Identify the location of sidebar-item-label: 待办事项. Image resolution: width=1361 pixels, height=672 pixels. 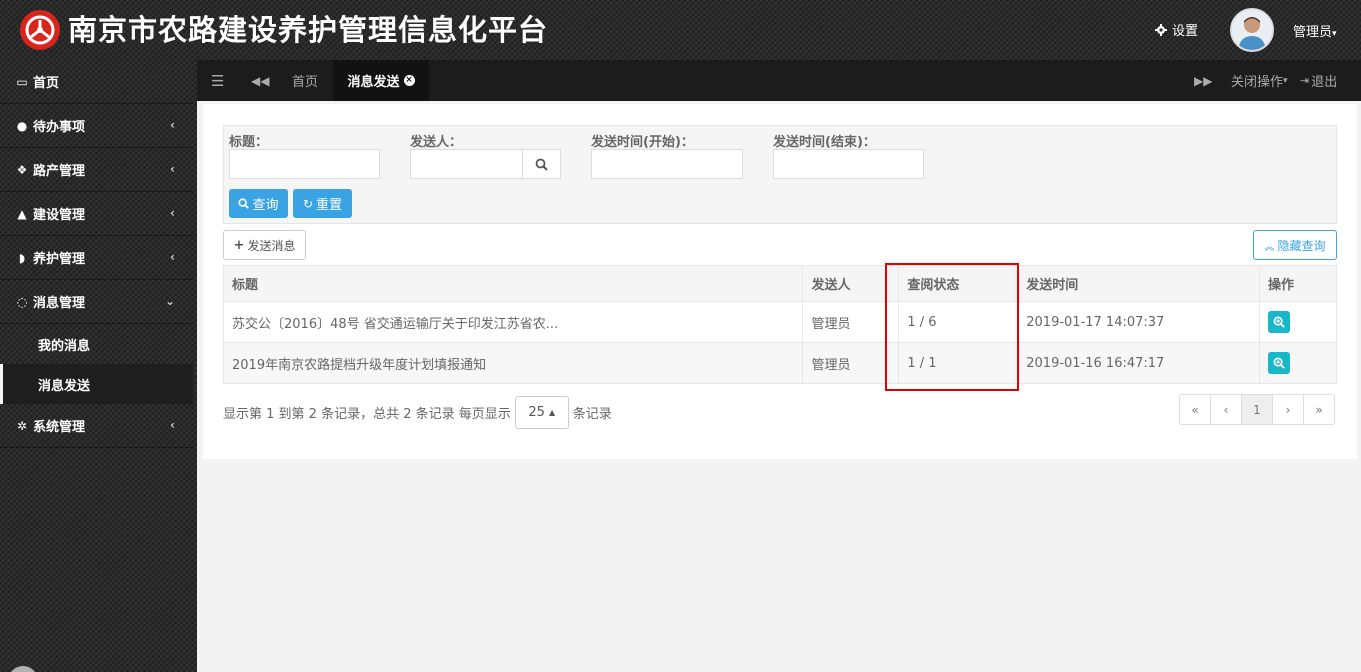
(59, 127).